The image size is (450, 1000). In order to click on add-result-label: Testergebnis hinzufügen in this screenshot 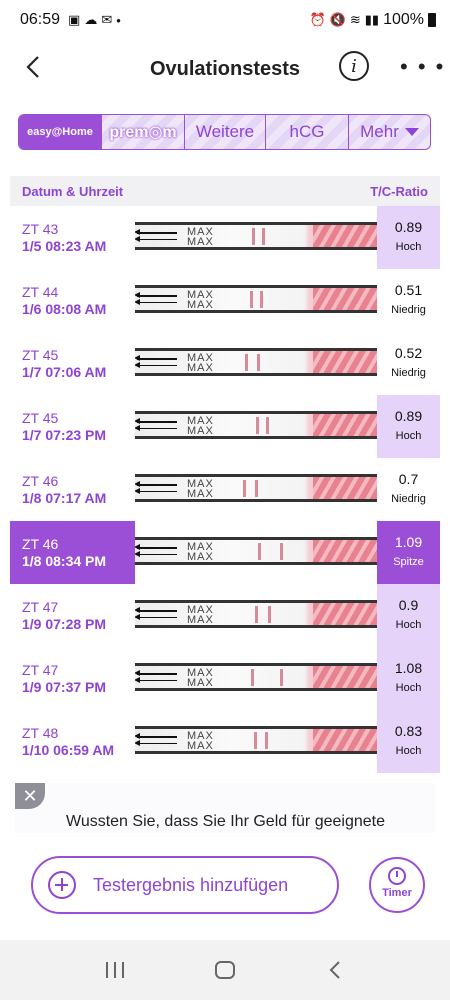, I will do `click(191, 884)`.